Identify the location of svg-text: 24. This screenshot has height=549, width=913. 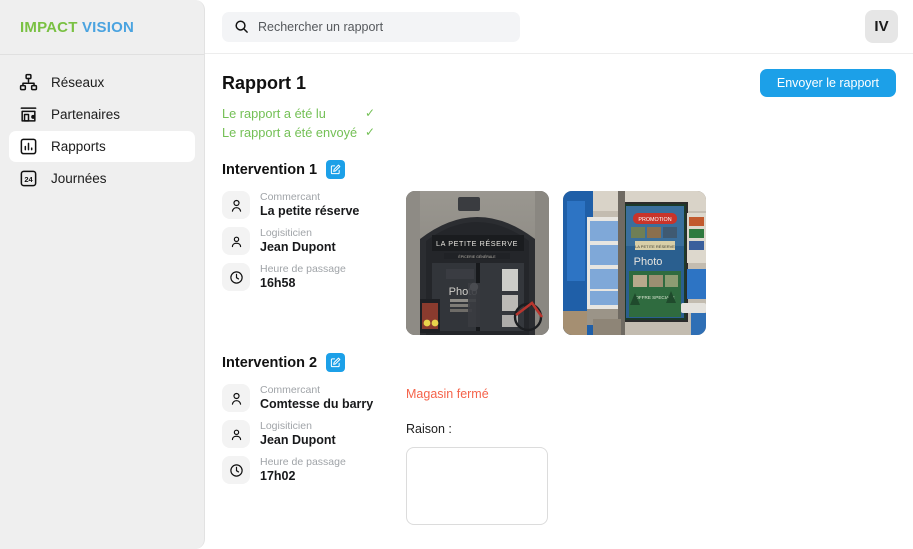
(28, 179).